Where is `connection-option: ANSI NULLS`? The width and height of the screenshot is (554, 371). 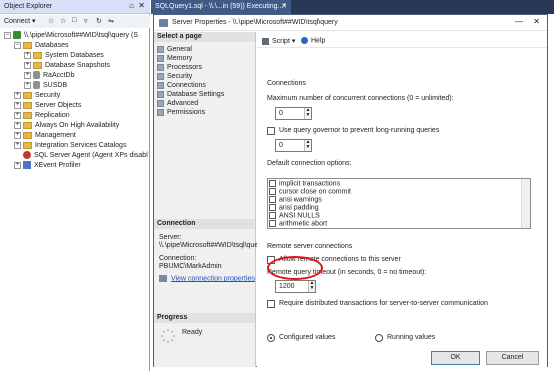
connection-option: ANSI NULLS is located at coordinates (294, 216).